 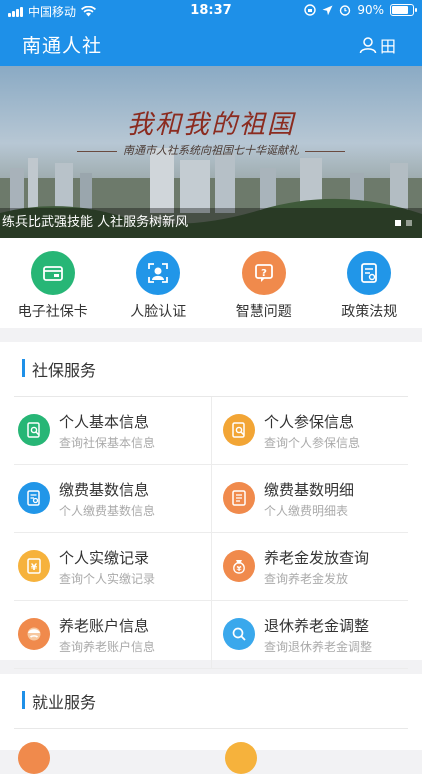 I want to click on yen-doc-icon: ¥, so click(x=34, y=566).